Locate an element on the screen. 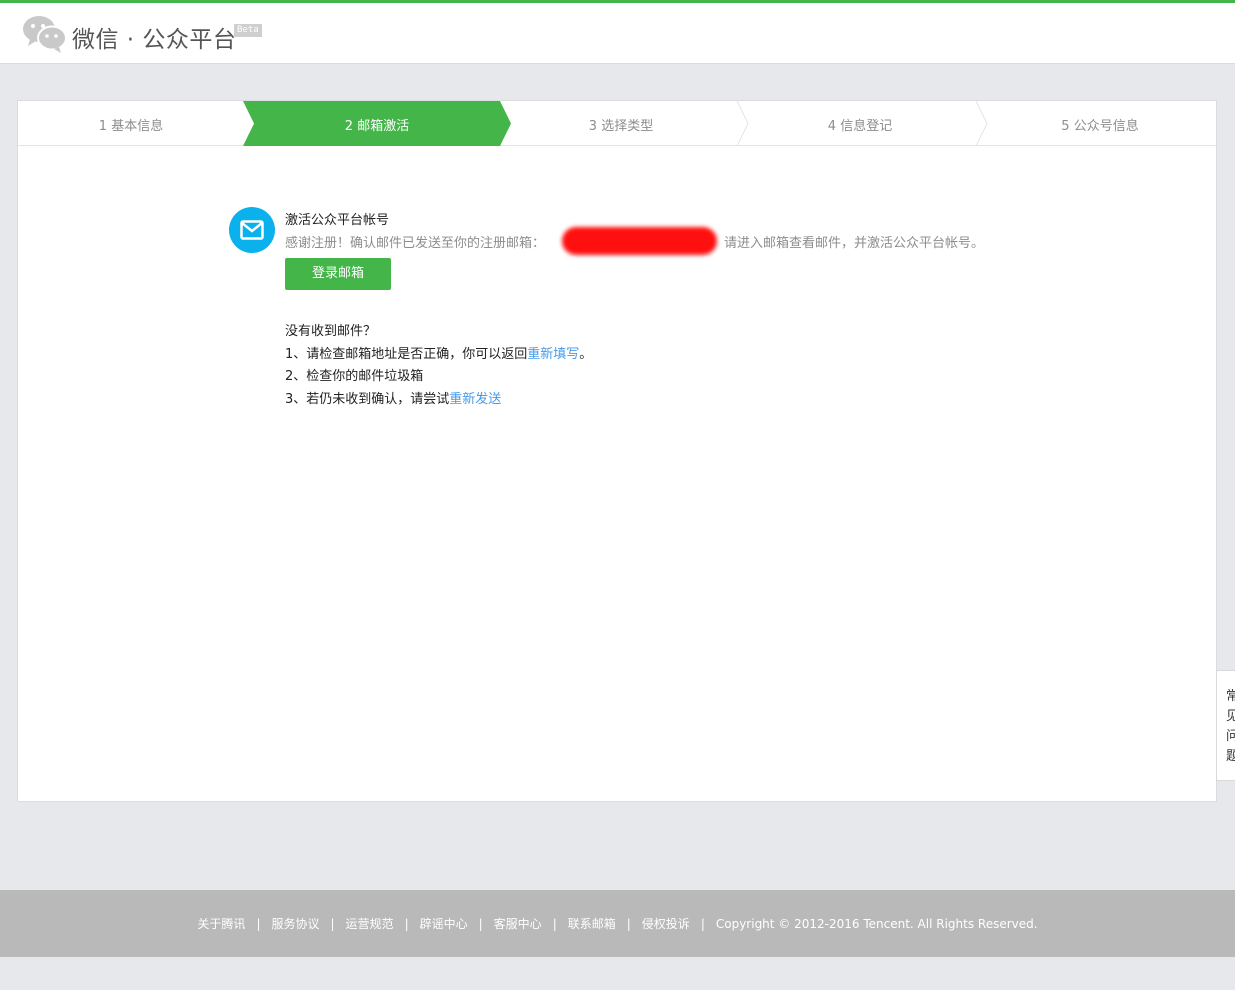  step-5: 5 公众号信息 is located at coordinates (1100, 126).